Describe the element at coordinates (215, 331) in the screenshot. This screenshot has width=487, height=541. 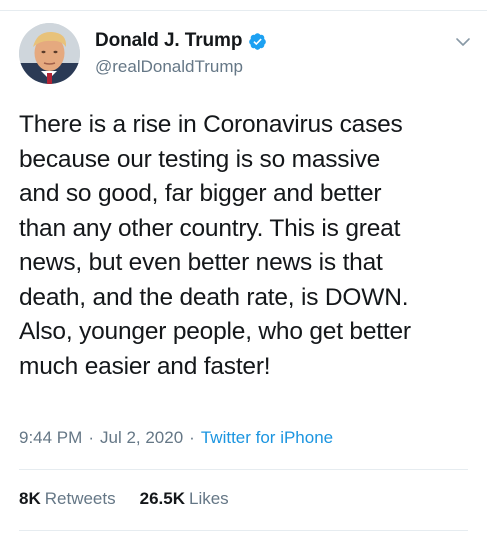
I see `tweet-text-line: Also, younger people, who get better` at that location.